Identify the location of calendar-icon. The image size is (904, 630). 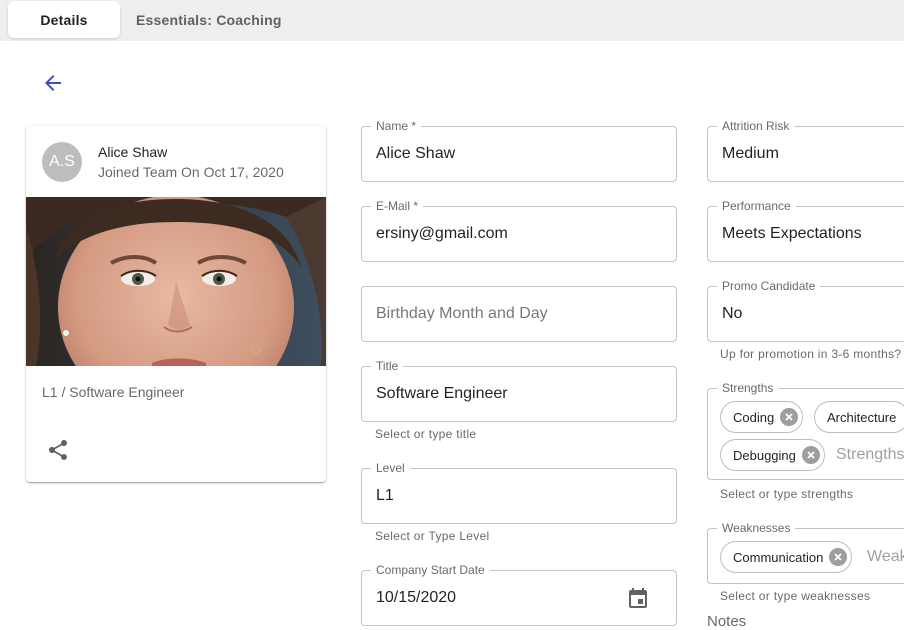
(638, 598).